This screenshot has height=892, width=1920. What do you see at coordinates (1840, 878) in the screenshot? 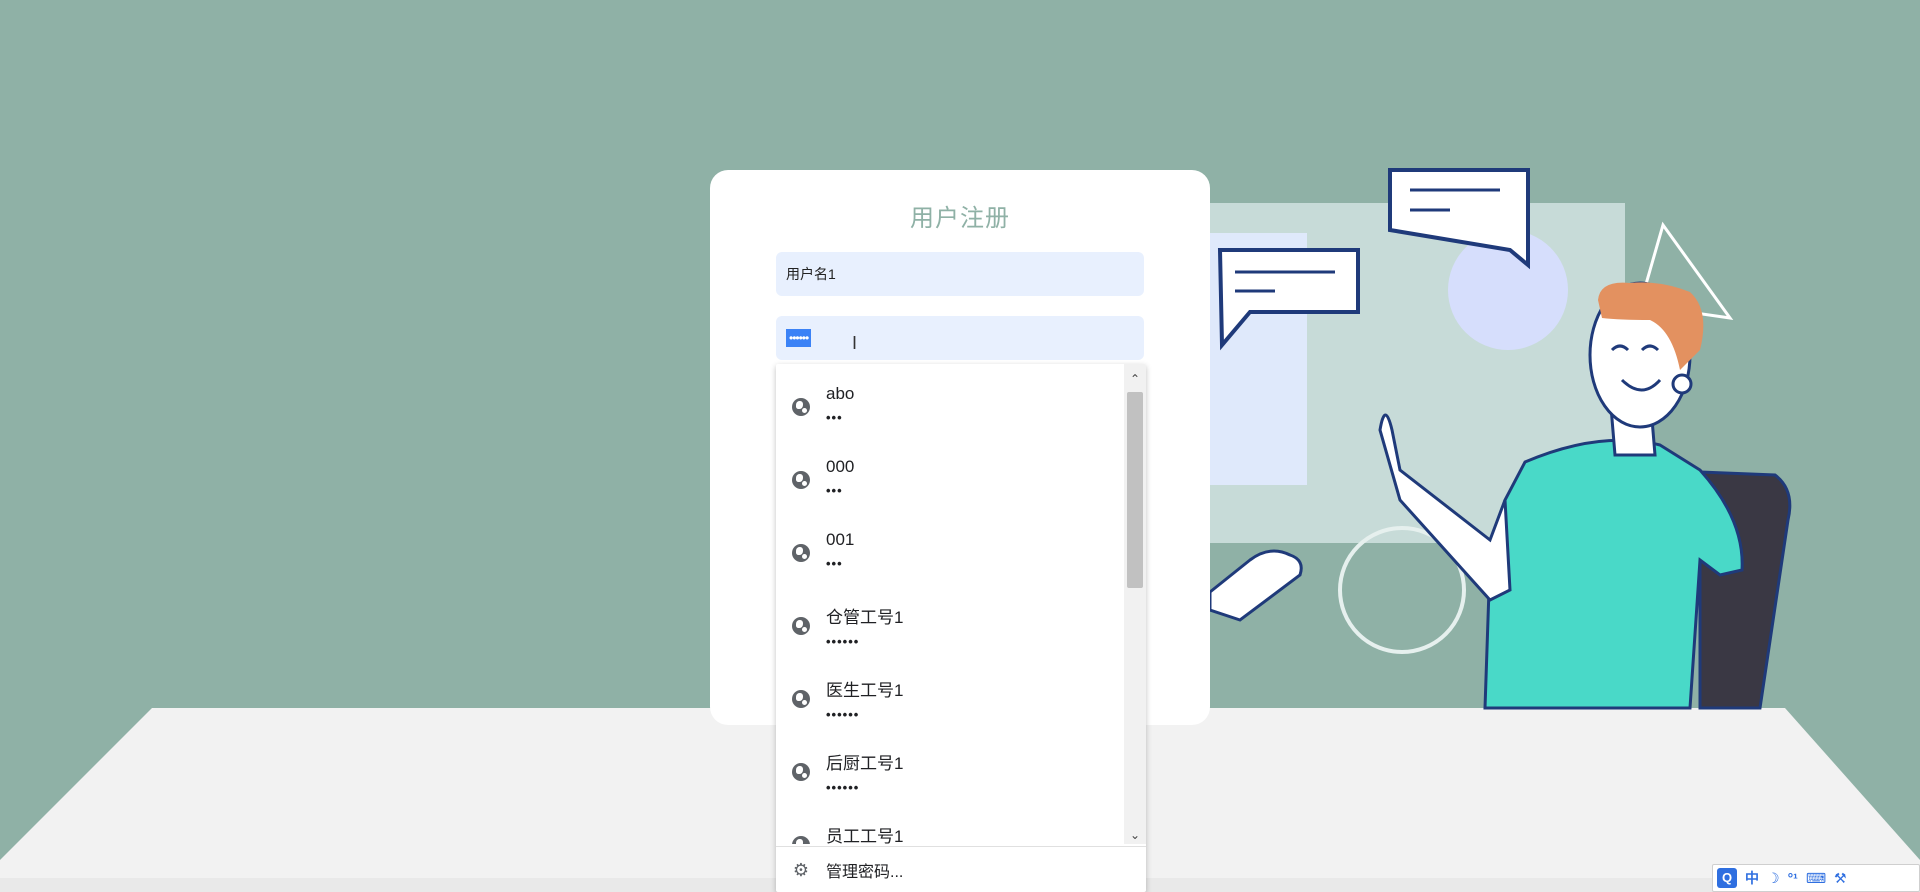
I see `tools-icon: ⚒` at bounding box center [1840, 878].